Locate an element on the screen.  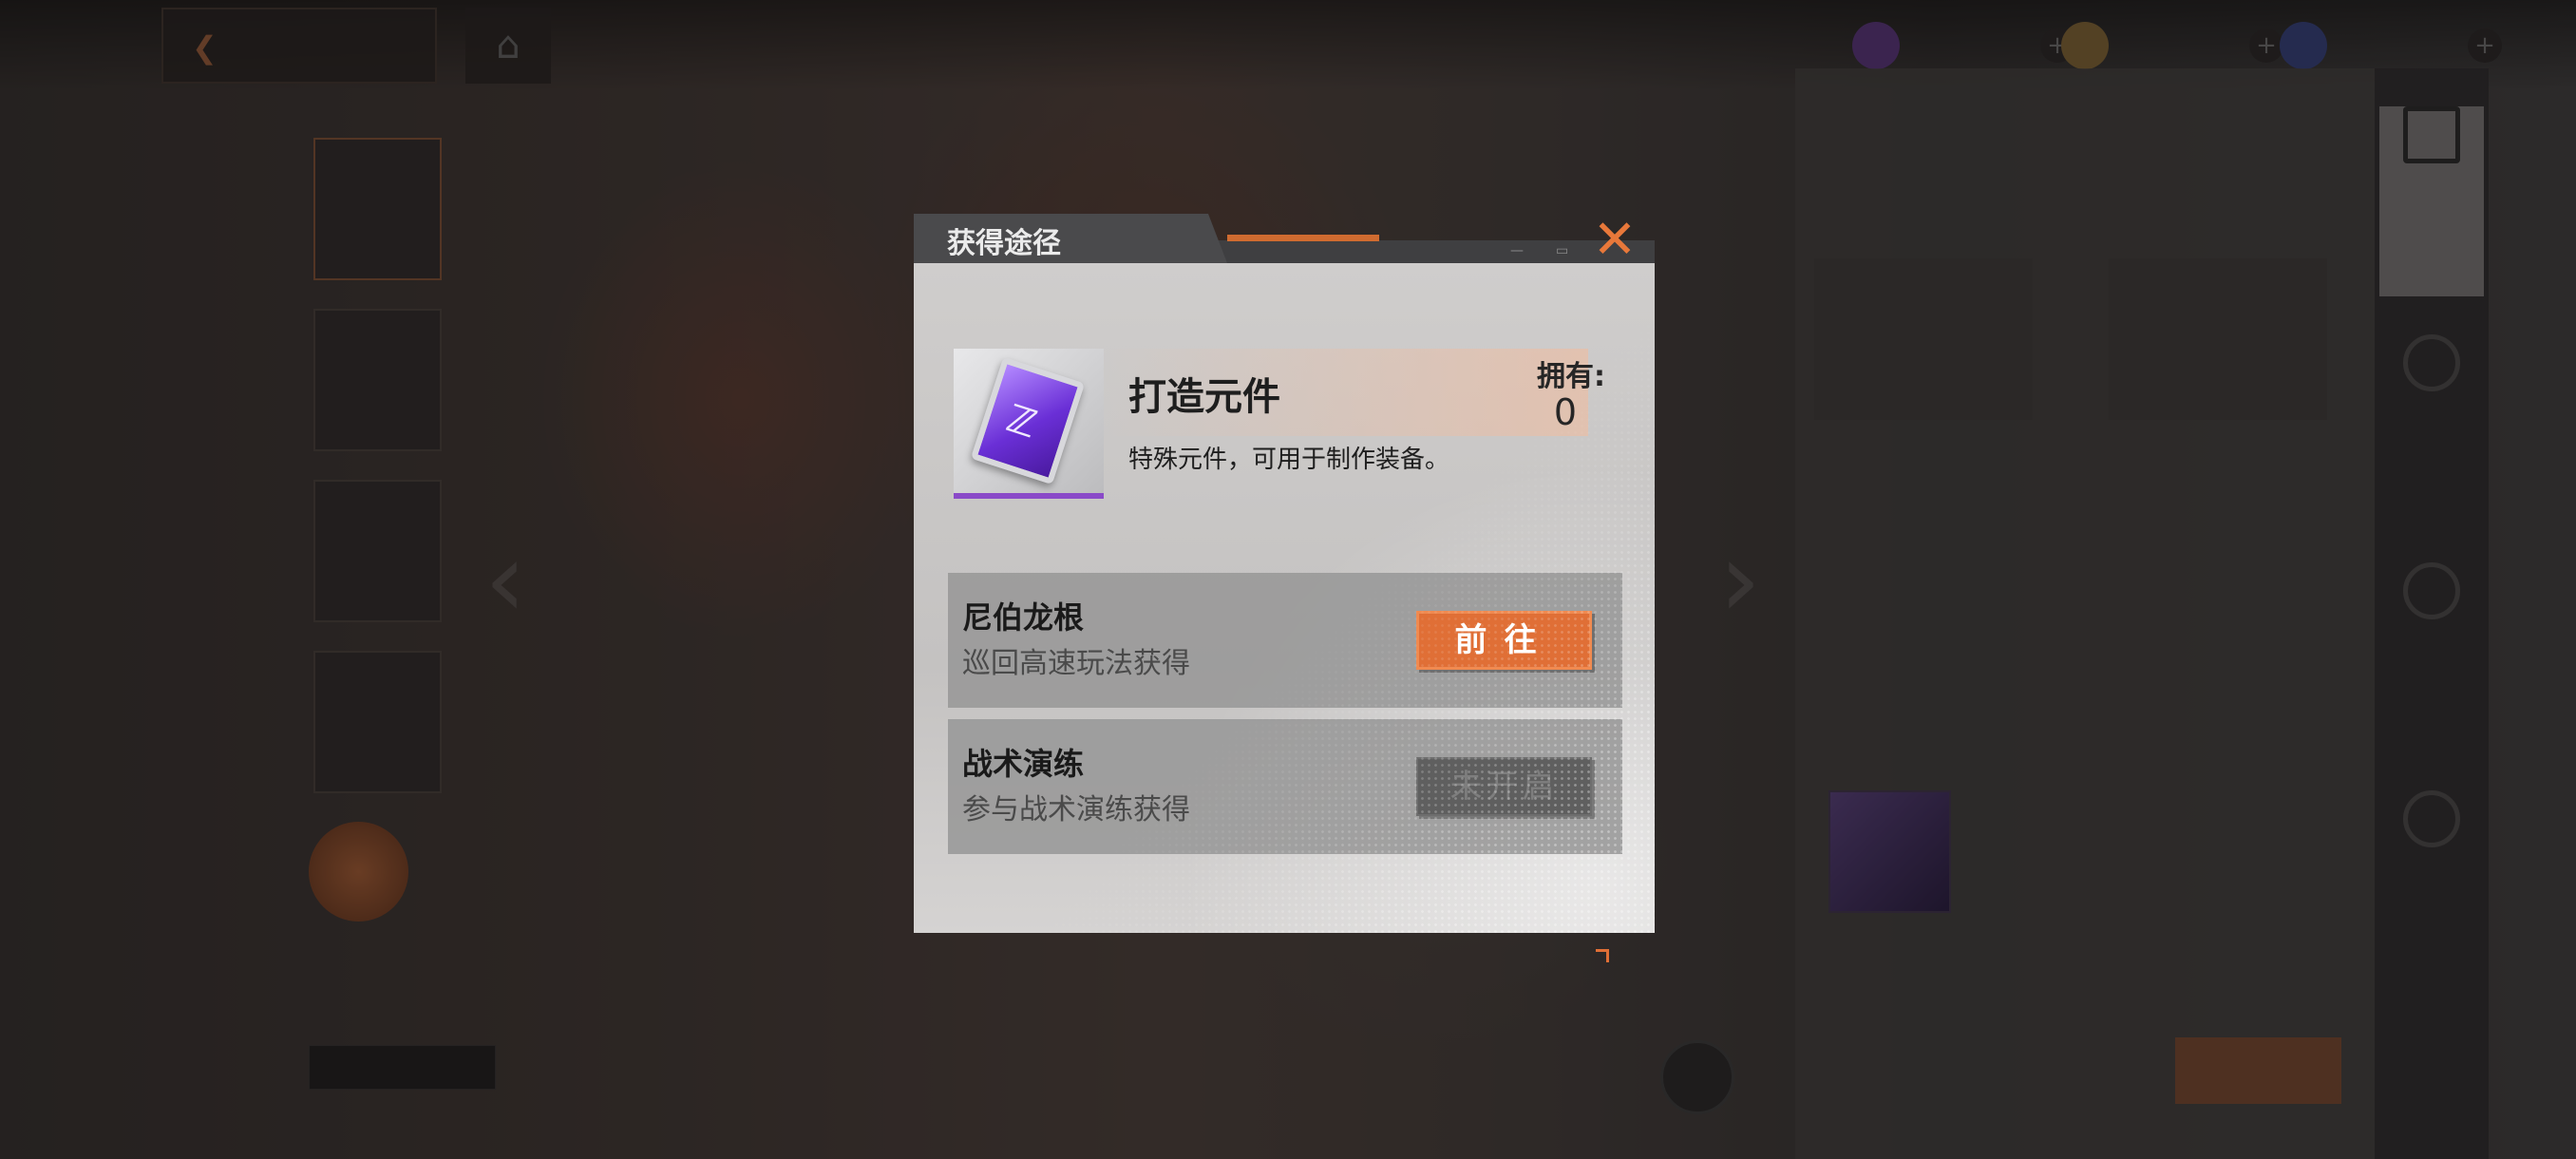
item-name-band is located at coordinates (1346, 392).